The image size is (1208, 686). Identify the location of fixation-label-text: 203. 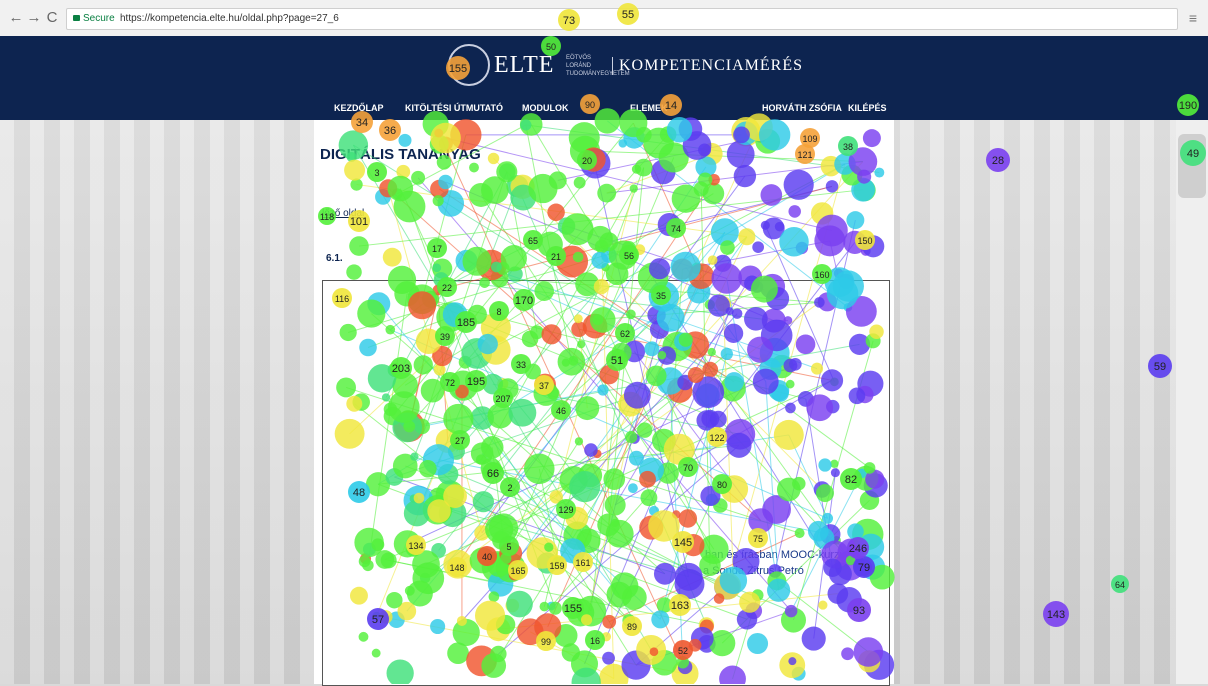
(401, 369).